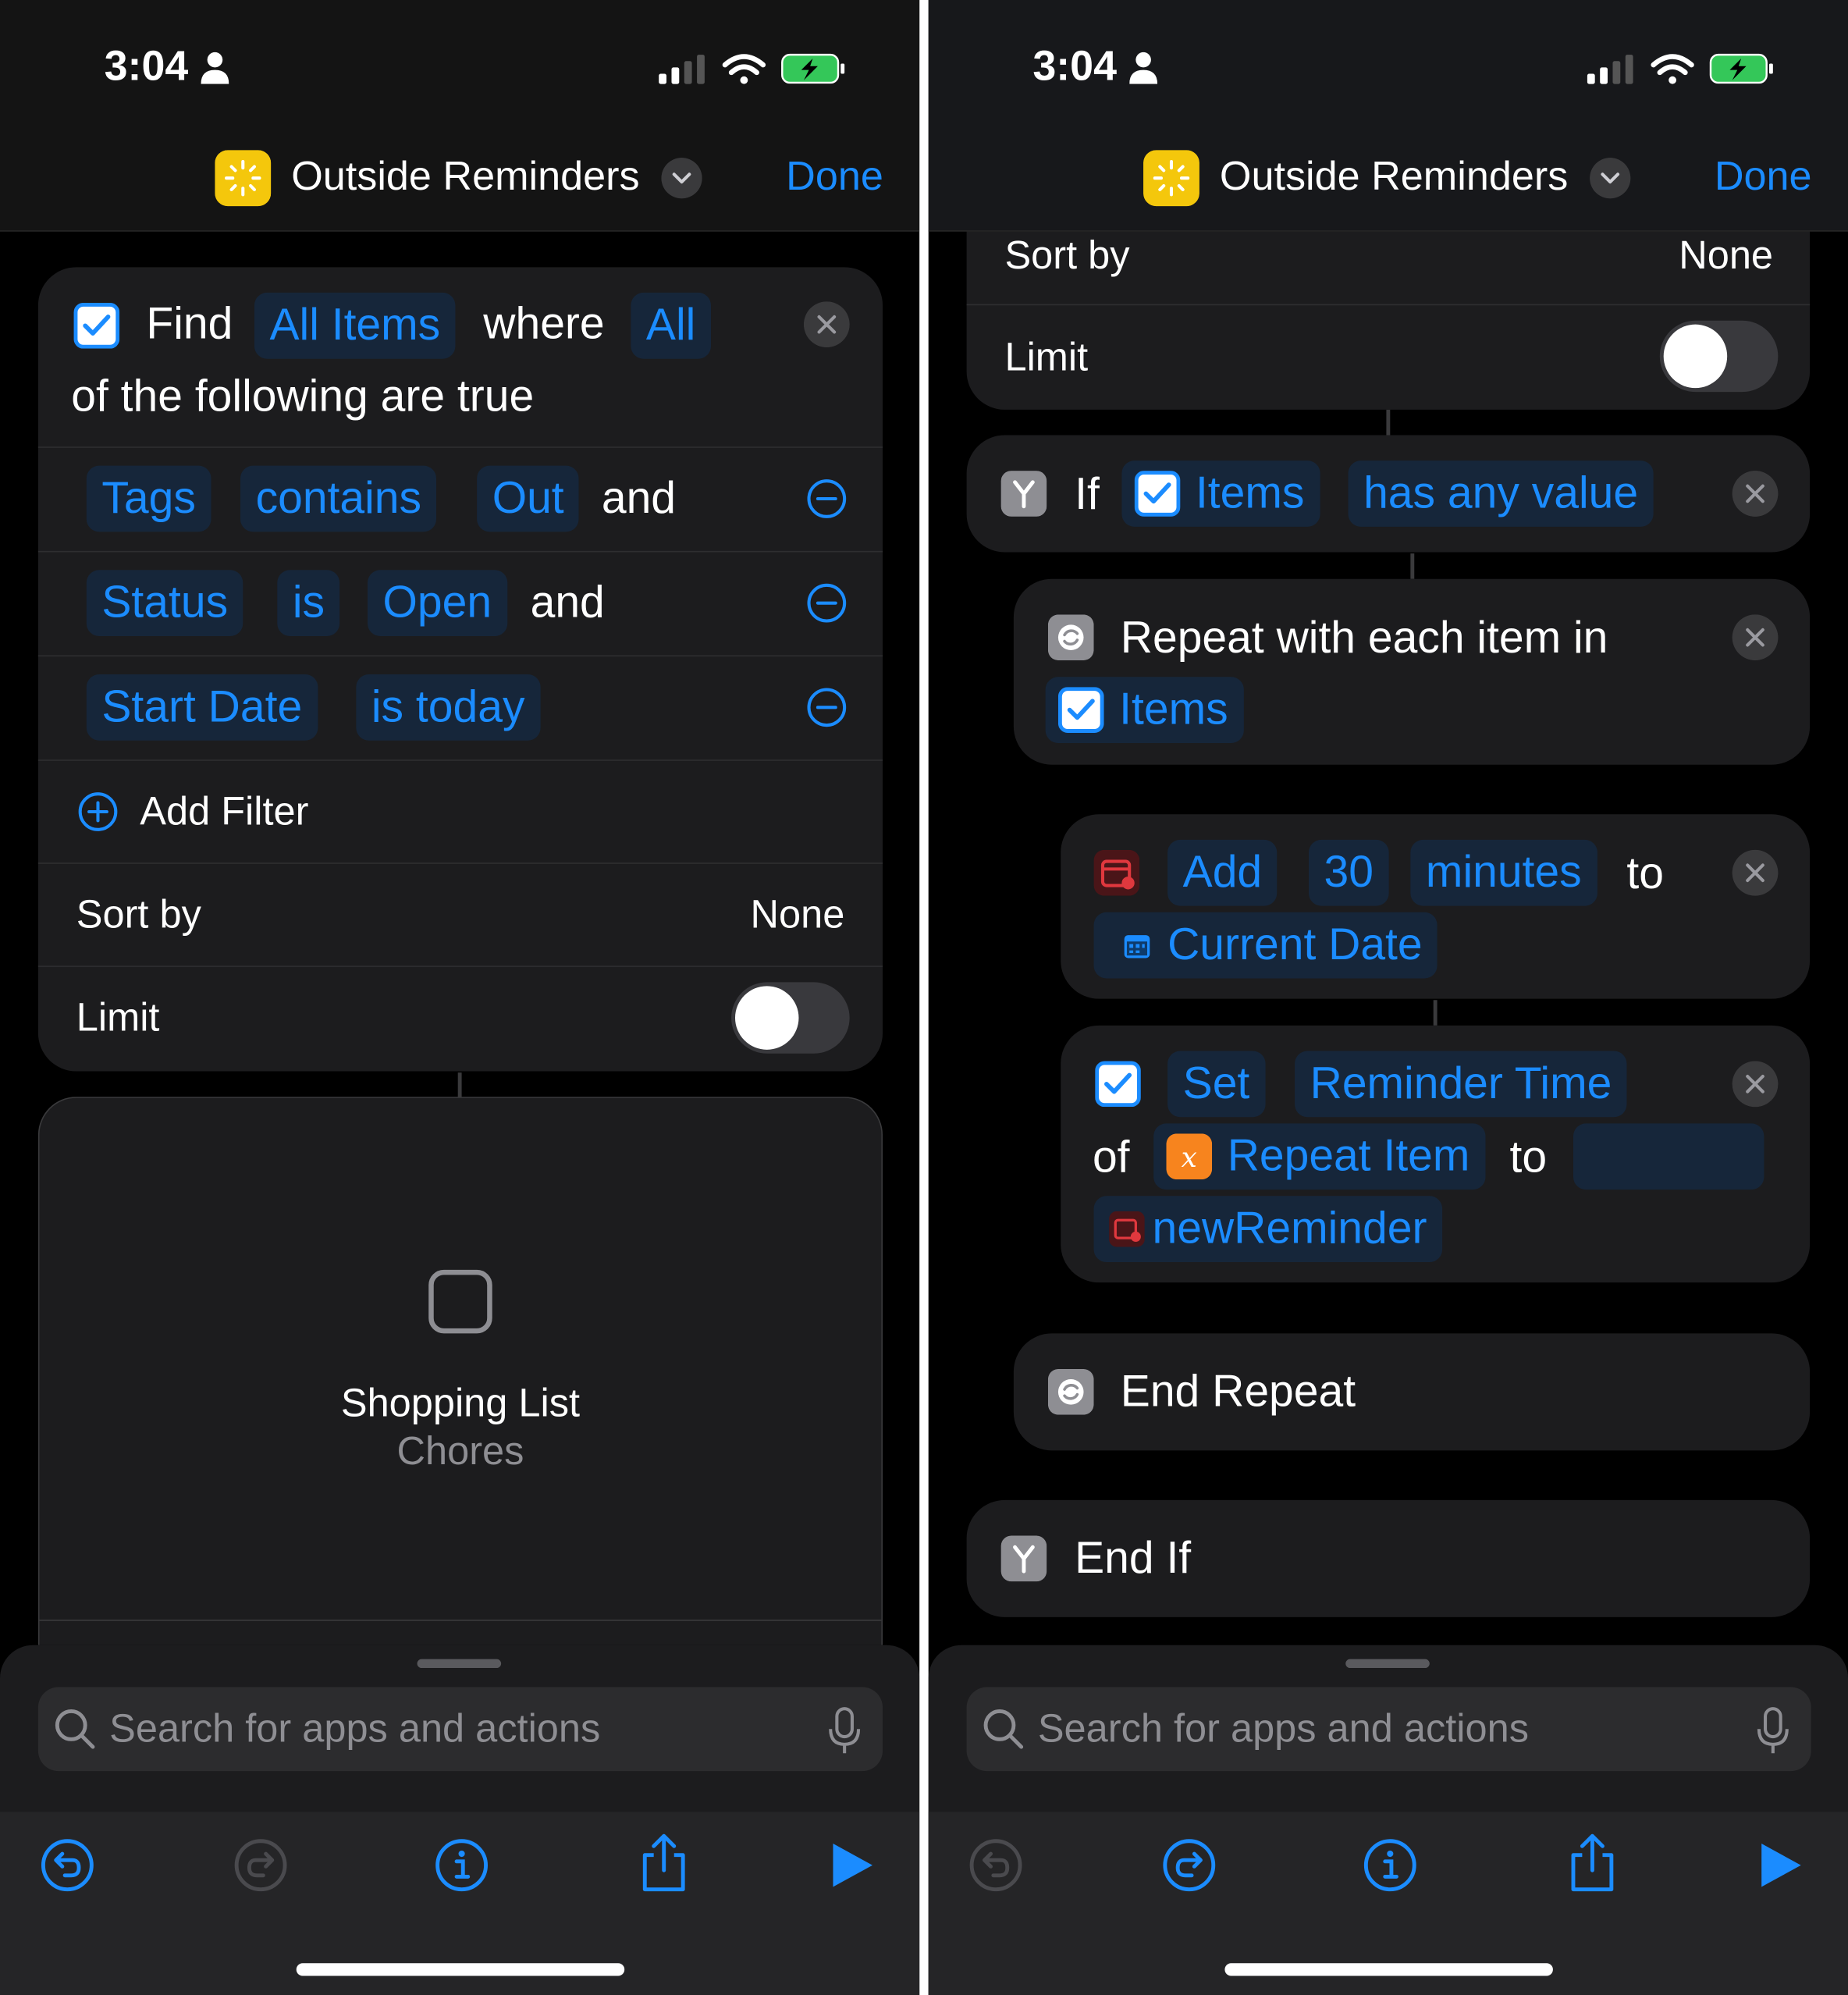 This screenshot has height=1995, width=1848. Describe the element at coordinates (97, 812) in the screenshot. I see `add-filter-icon` at that location.